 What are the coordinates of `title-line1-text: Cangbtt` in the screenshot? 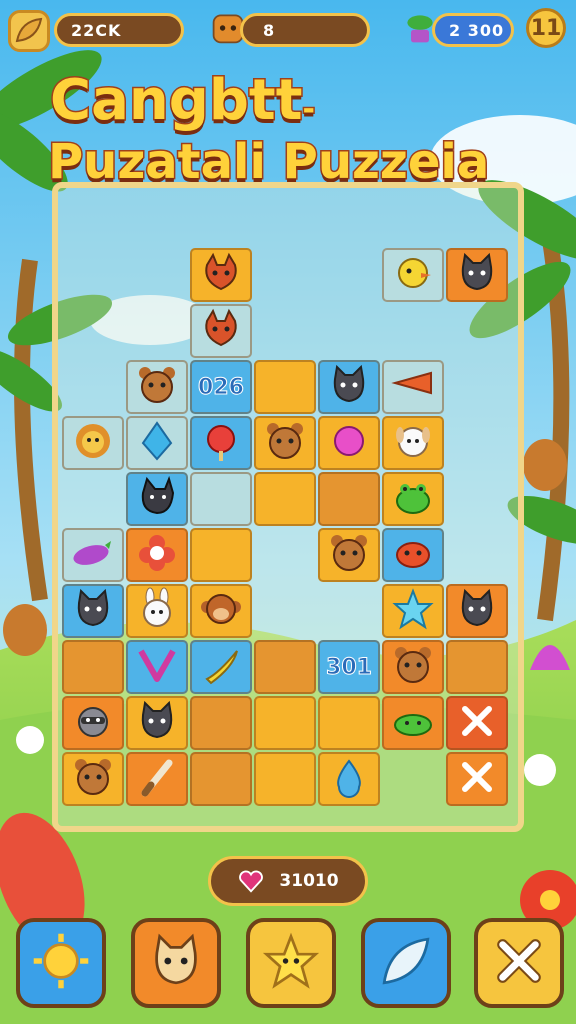 It's located at (175, 101).